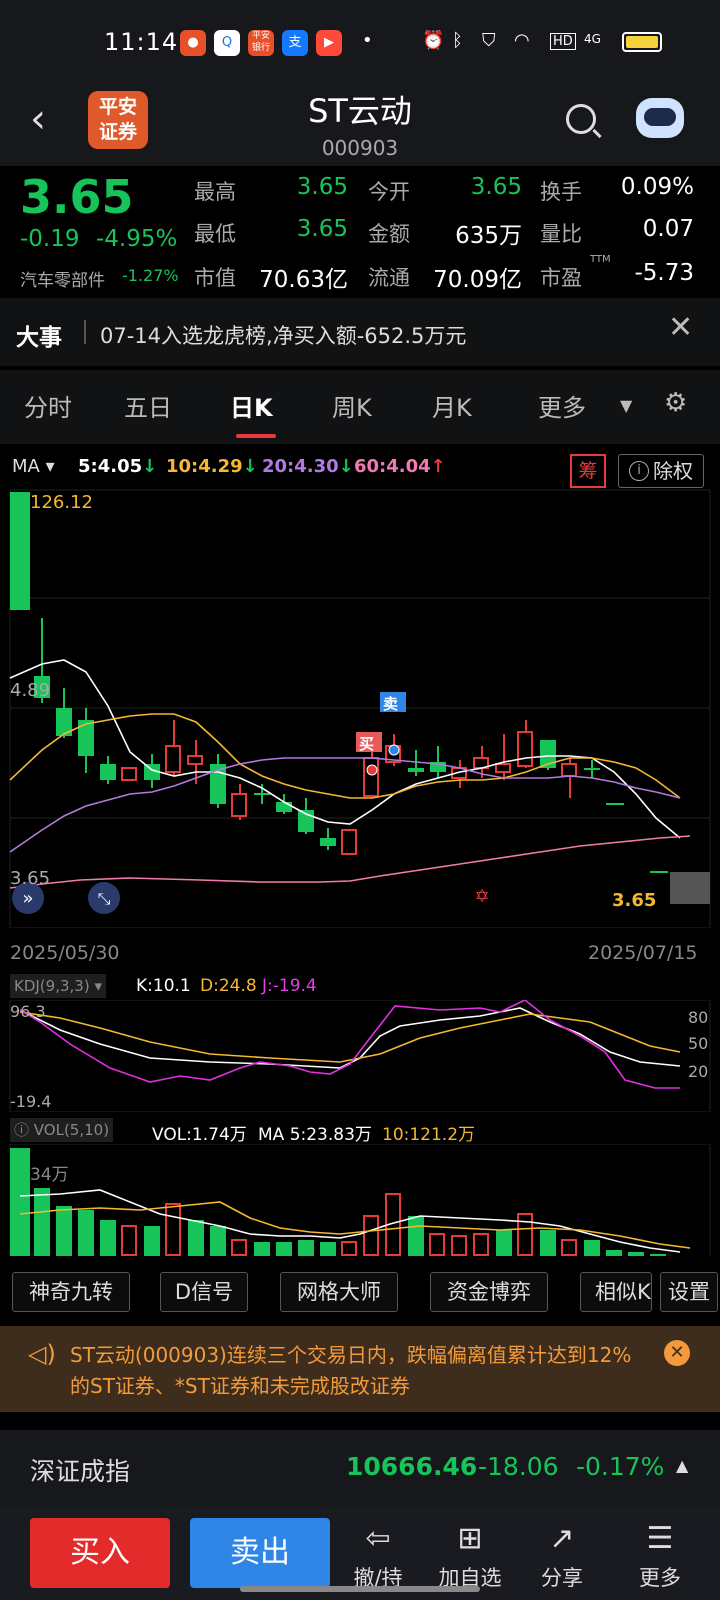 The width and height of the screenshot is (720, 1600). I want to click on low-label: 最低, so click(215, 234).